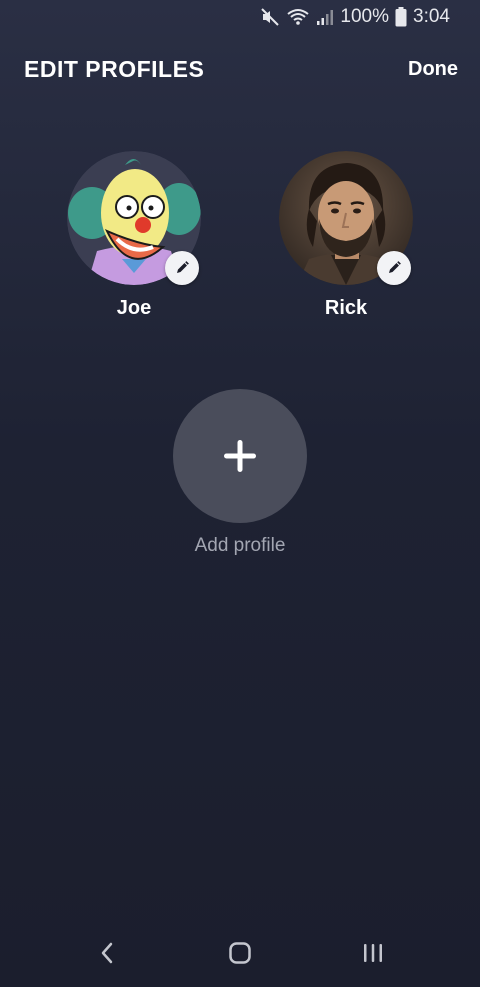 The height and width of the screenshot is (987, 480). What do you see at coordinates (346, 308) in the screenshot?
I see `profile-name: Rick` at bounding box center [346, 308].